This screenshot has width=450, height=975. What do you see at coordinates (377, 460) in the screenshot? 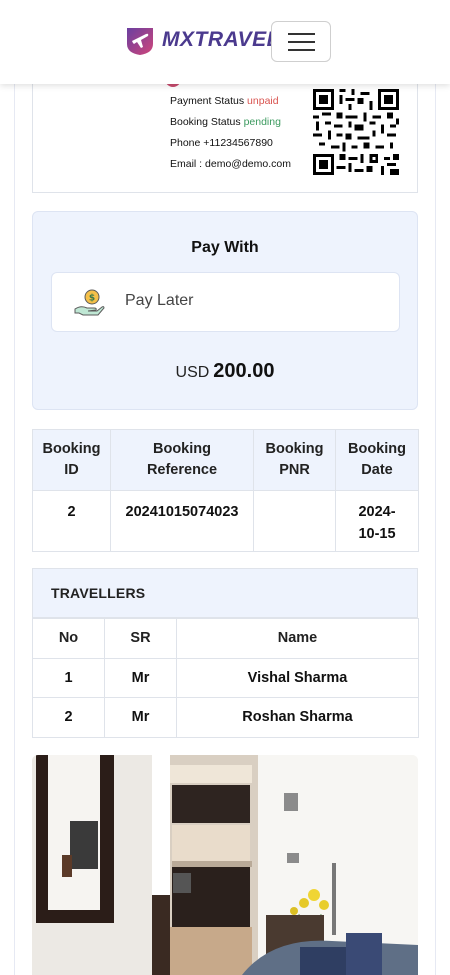
I see `header-booking-date: Booking Date` at bounding box center [377, 460].